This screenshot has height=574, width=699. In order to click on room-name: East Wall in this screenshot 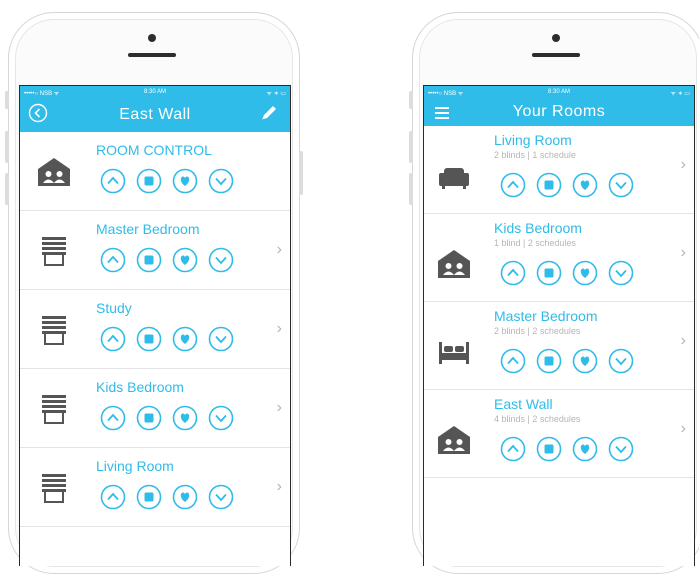, I will do `click(523, 404)`.